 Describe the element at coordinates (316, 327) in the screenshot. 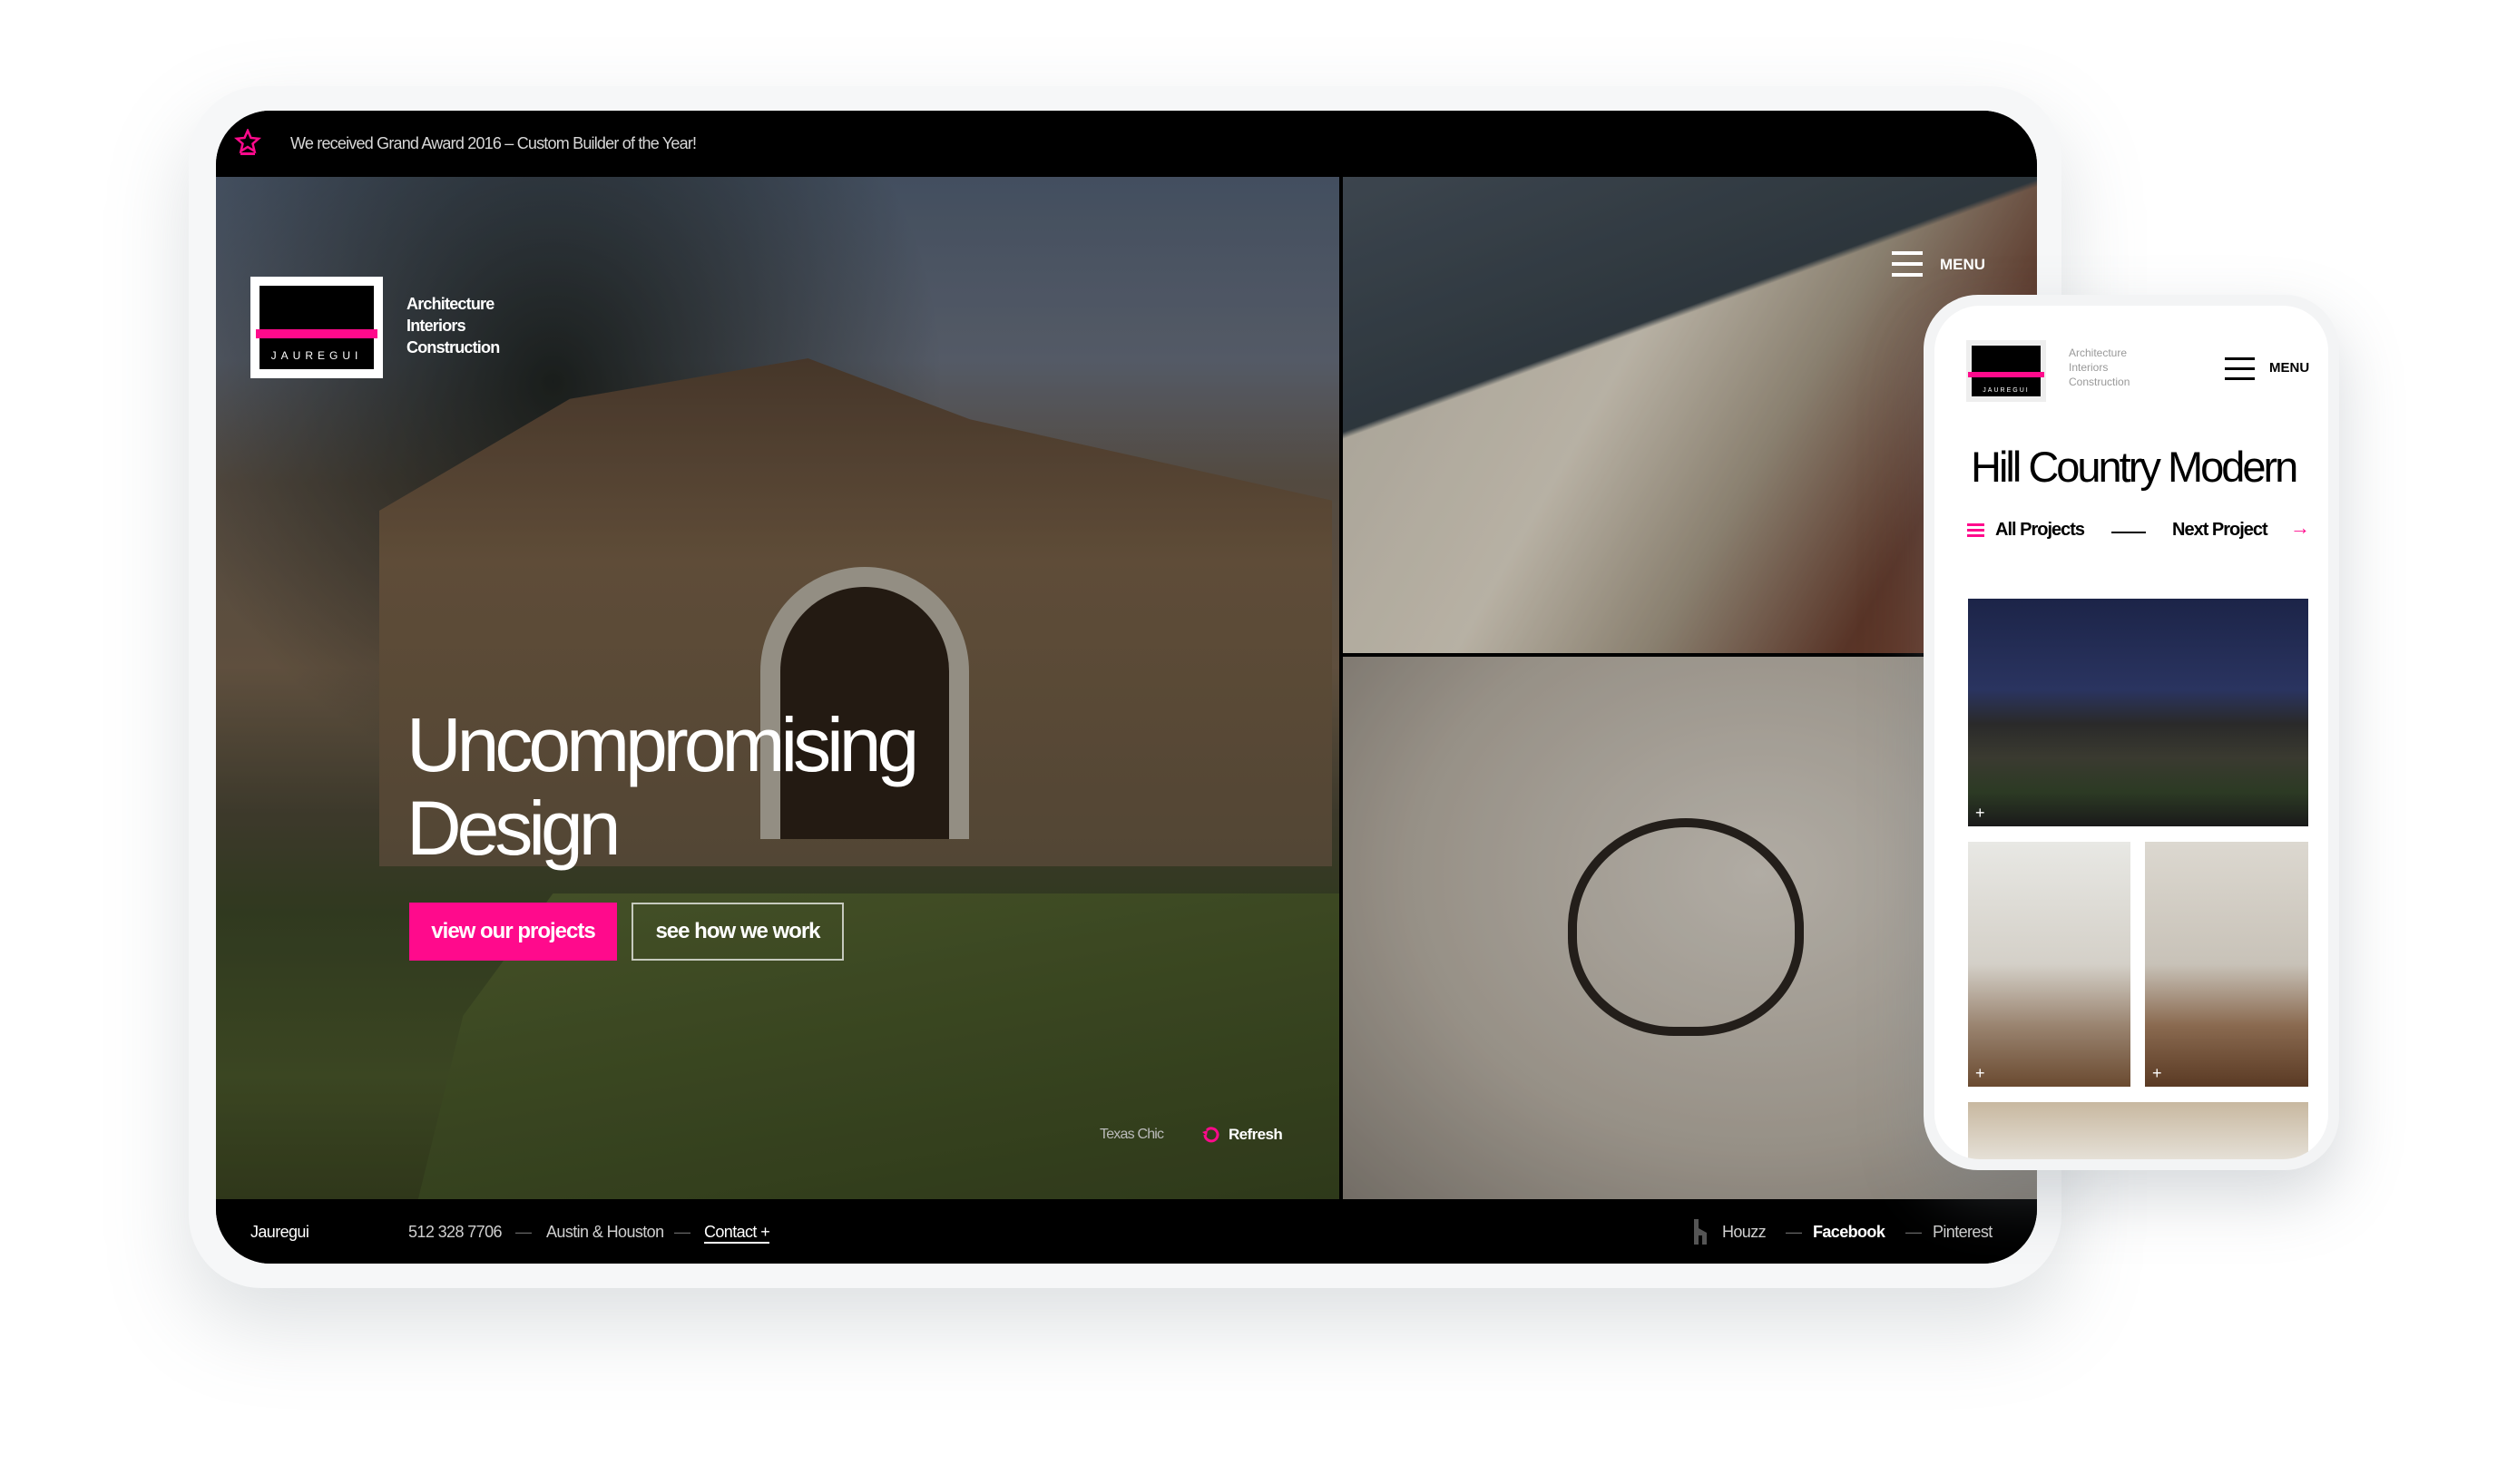

I see `logo: JAUREGUI` at that location.